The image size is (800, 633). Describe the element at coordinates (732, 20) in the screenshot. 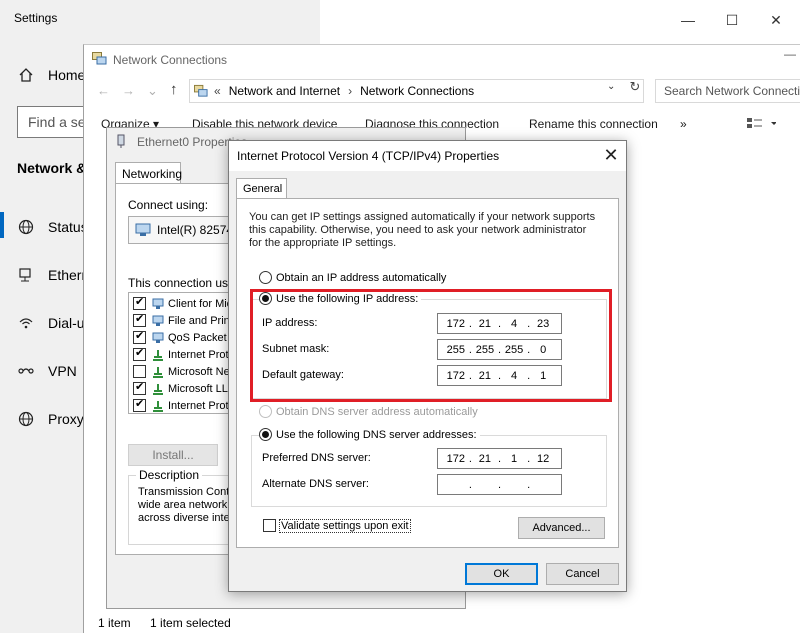

I see `maximize-button: ☐` at that location.